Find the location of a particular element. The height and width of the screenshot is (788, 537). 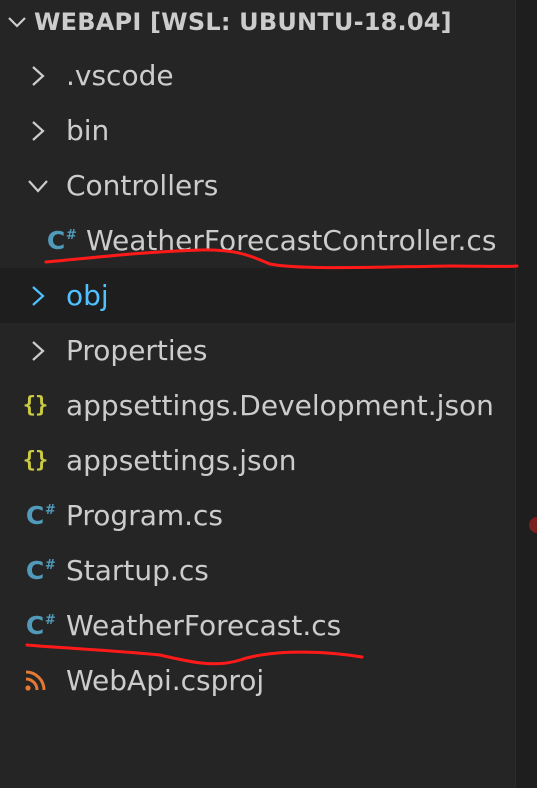

tree-item-webapi-csproj-file: WebApi.csproj is located at coordinates (257, 680).